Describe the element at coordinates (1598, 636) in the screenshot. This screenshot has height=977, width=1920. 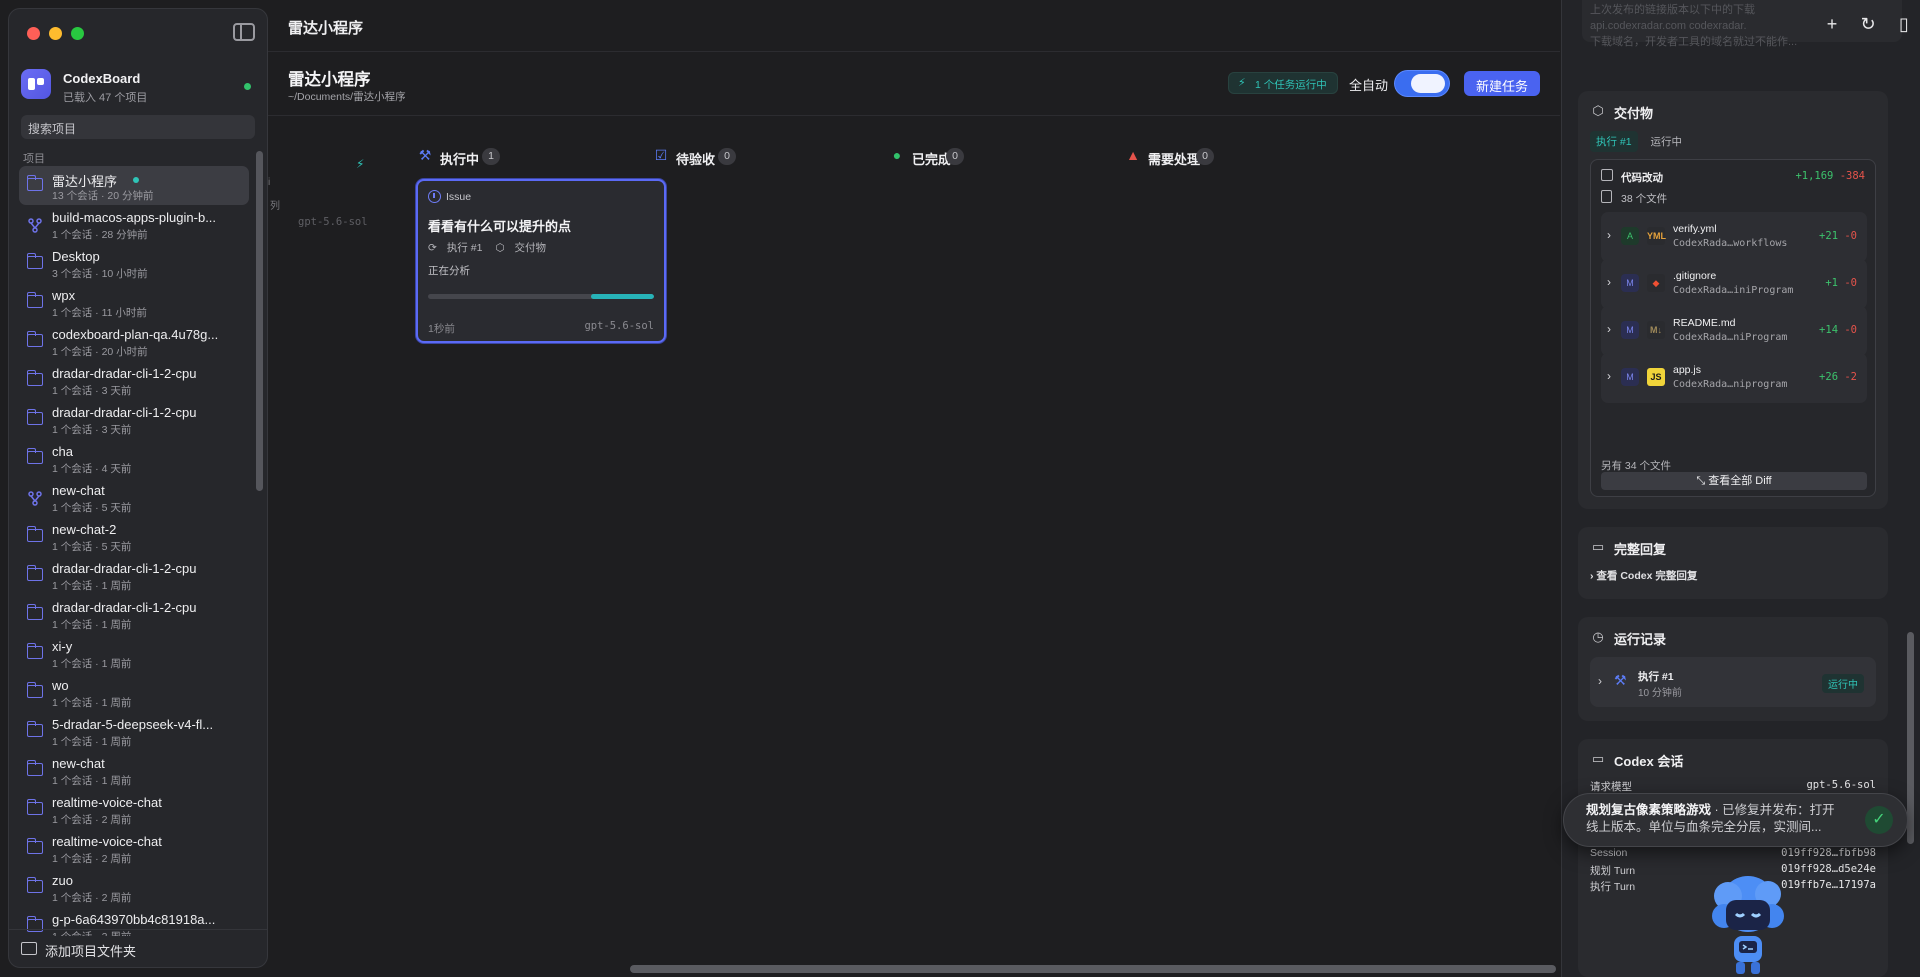
I see `history-icon: ◷` at that location.